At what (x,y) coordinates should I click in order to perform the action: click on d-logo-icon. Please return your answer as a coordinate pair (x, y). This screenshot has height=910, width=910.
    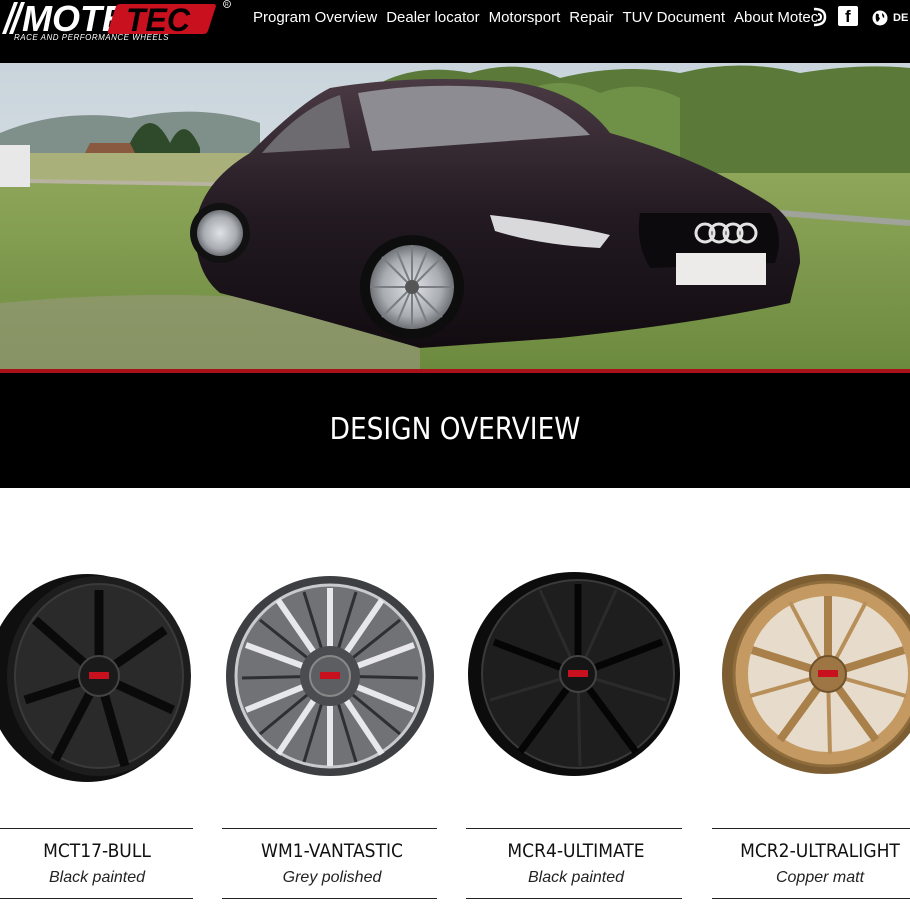
    Looking at the image, I should click on (820, 17).